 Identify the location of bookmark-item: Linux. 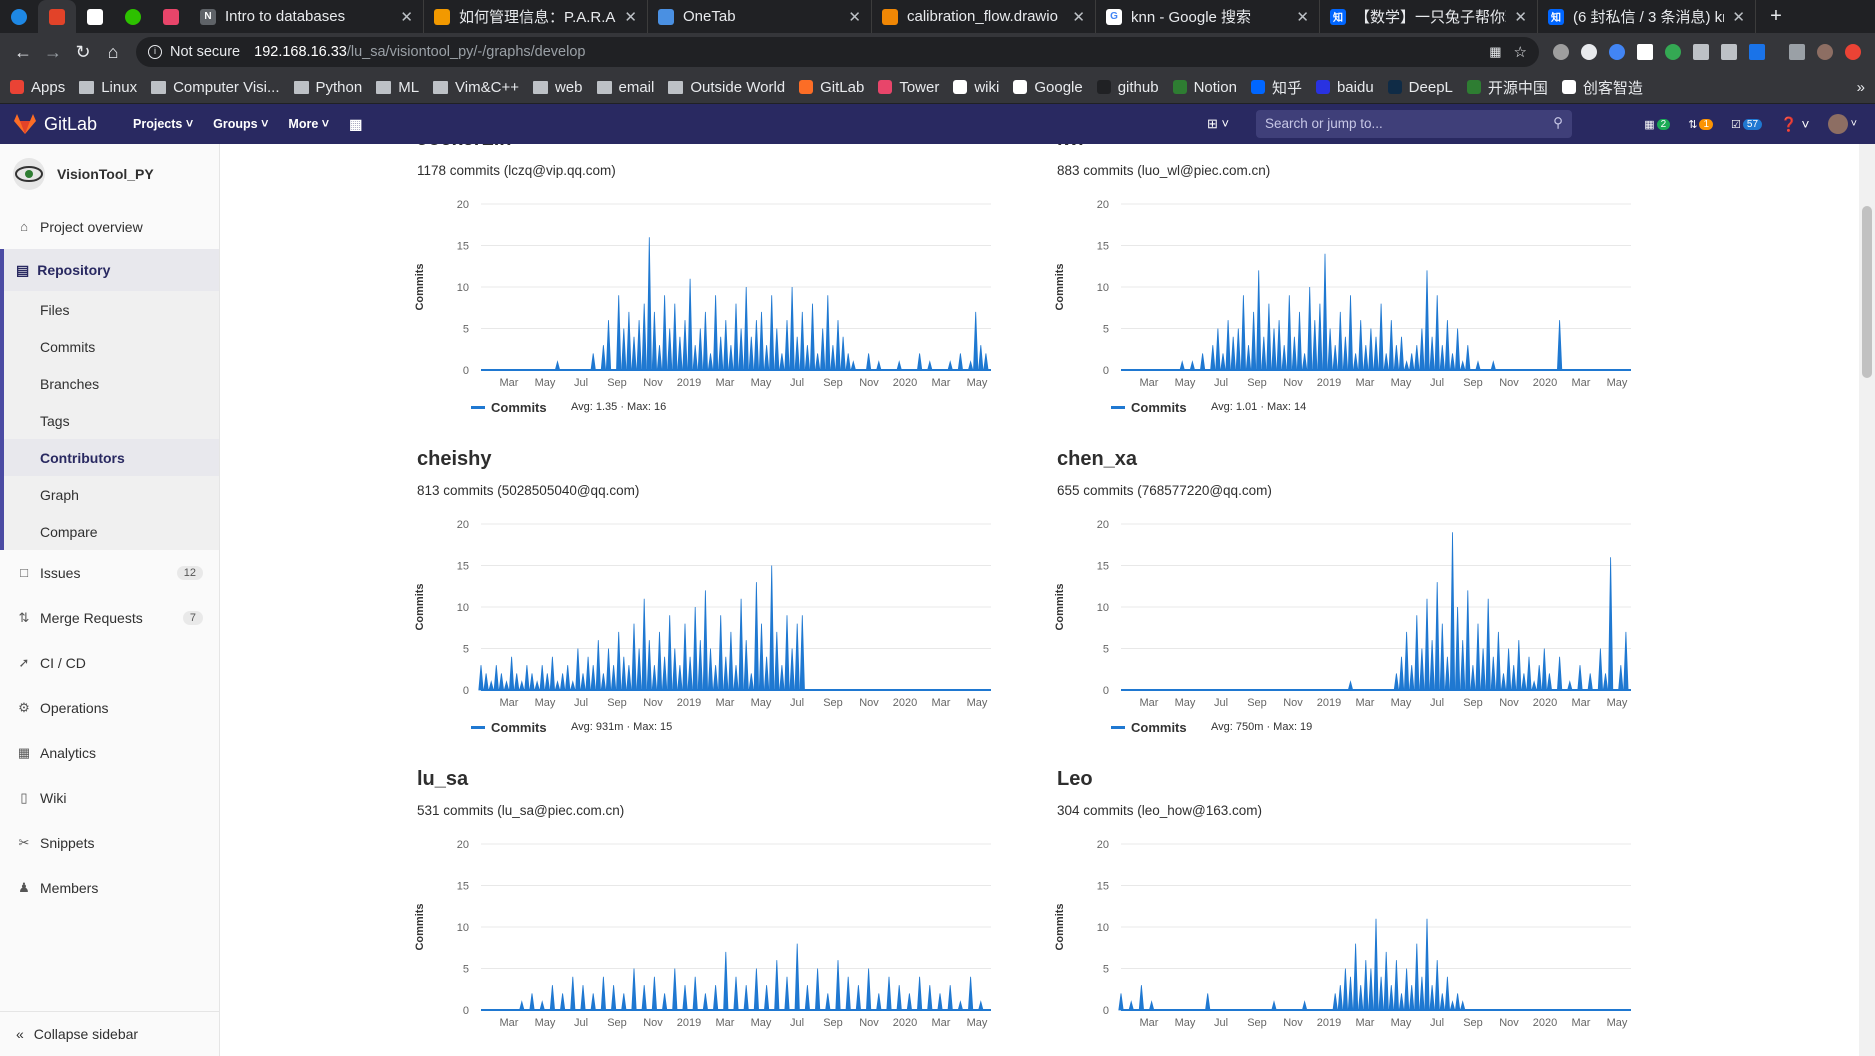
(108, 87).